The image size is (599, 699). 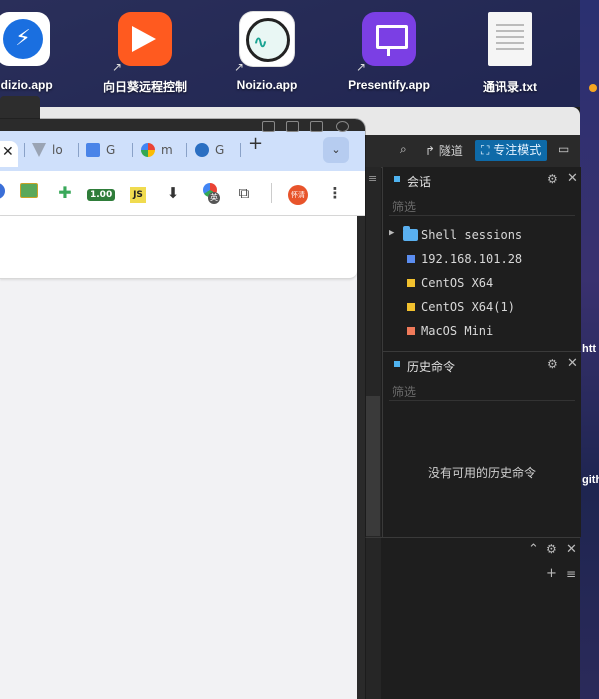 What do you see at coordinates (138, 193) in the screenshot?
I see `js-extension-icon: JS` at bounding box center [138, 193].